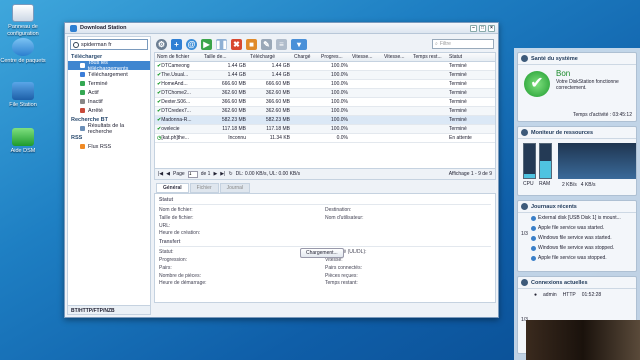 The width and height of the screenshot is (640, 360). I want to click on toolbar: ⚙ + @ ▶ ❚❚ ✖ ■ ✎ ≡ ▾ ⌕ Filtre, so click(325, 44).